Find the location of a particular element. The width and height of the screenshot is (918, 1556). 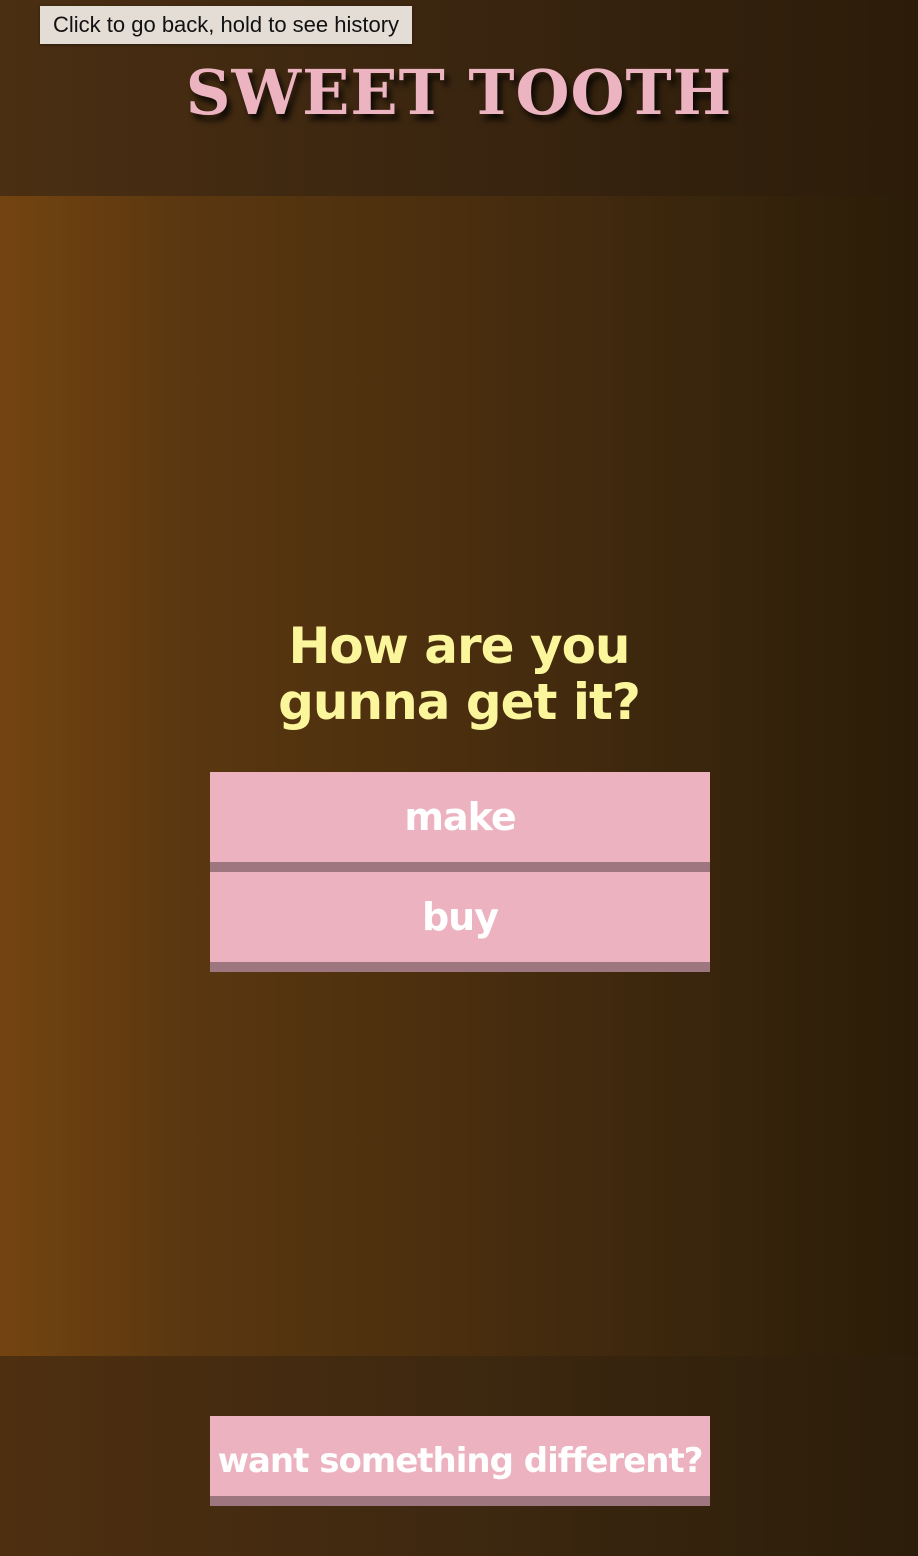

site-title: SWEET TOOTH is located at coordinates (459, 92).